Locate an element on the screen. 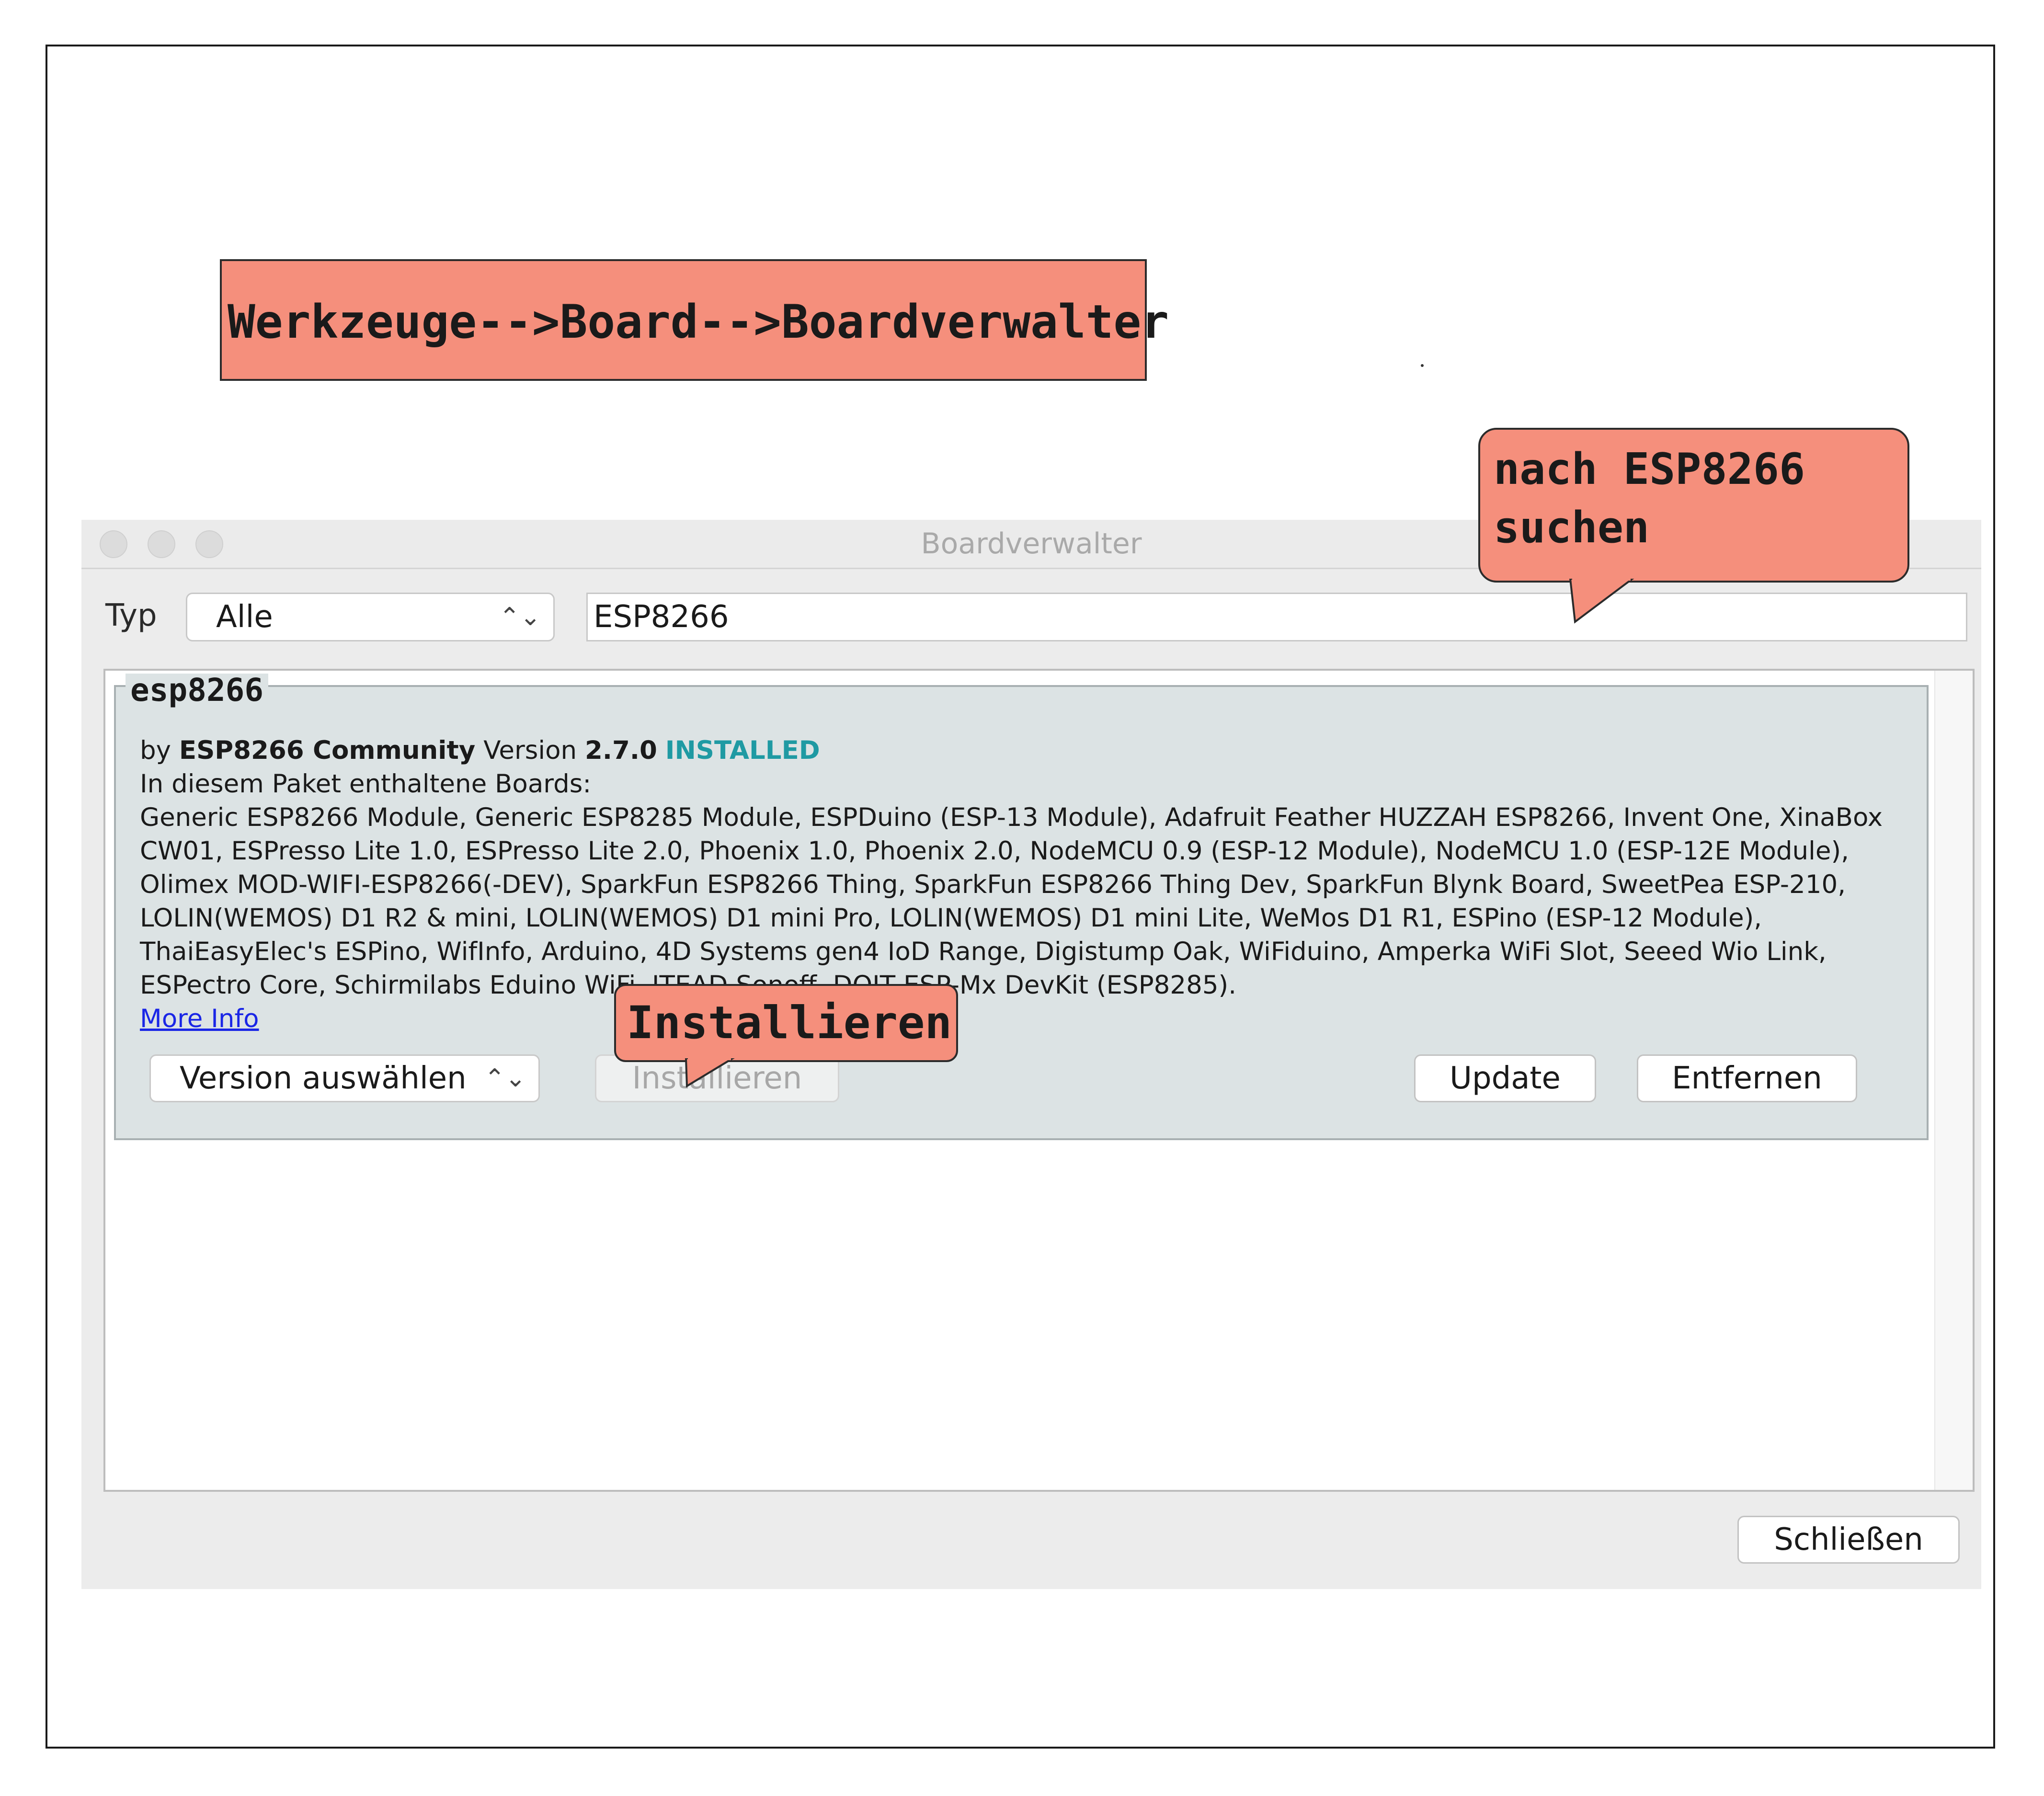 The width and height of the screenshot is (2044, 1796). by-prefix: by is located at coordinates (156, 750).